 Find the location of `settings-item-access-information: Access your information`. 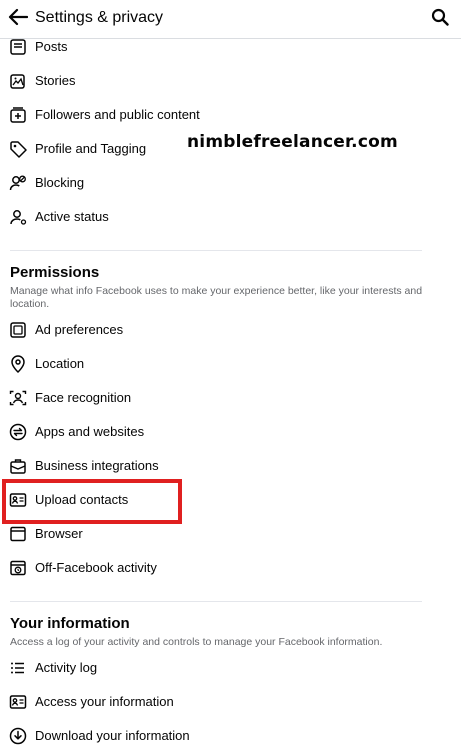

settings-item-access-information: Access your information is located at coordinates (230, 702).